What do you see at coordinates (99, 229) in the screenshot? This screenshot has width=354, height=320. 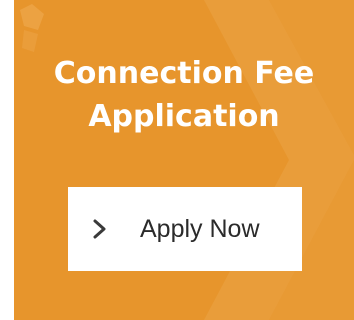 I see `chevron-right-icon` at bounding box center [99, 229].